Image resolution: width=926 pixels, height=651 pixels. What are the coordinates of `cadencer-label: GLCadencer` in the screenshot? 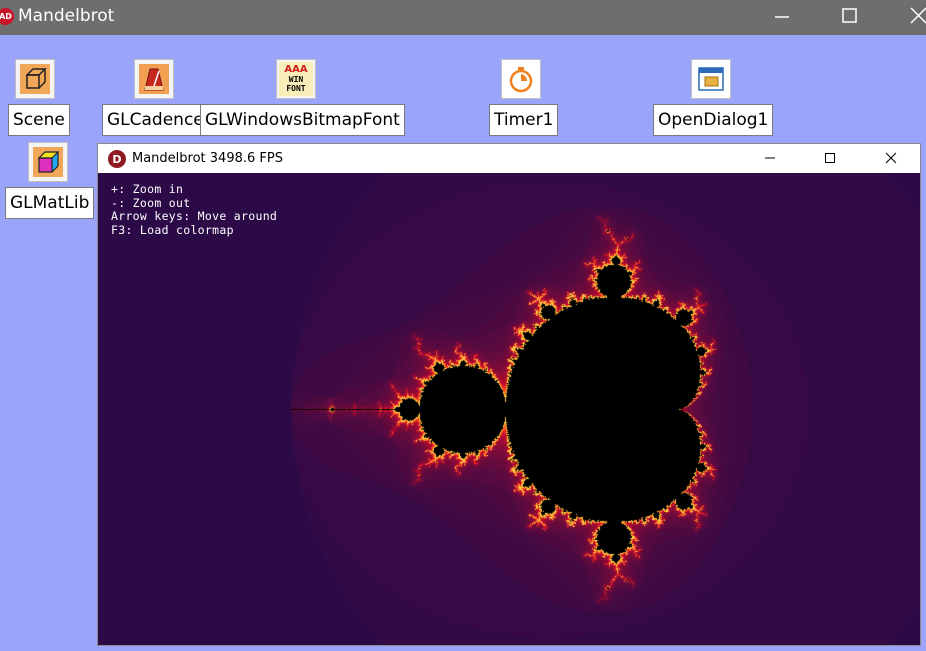 It's located at (159, 120).